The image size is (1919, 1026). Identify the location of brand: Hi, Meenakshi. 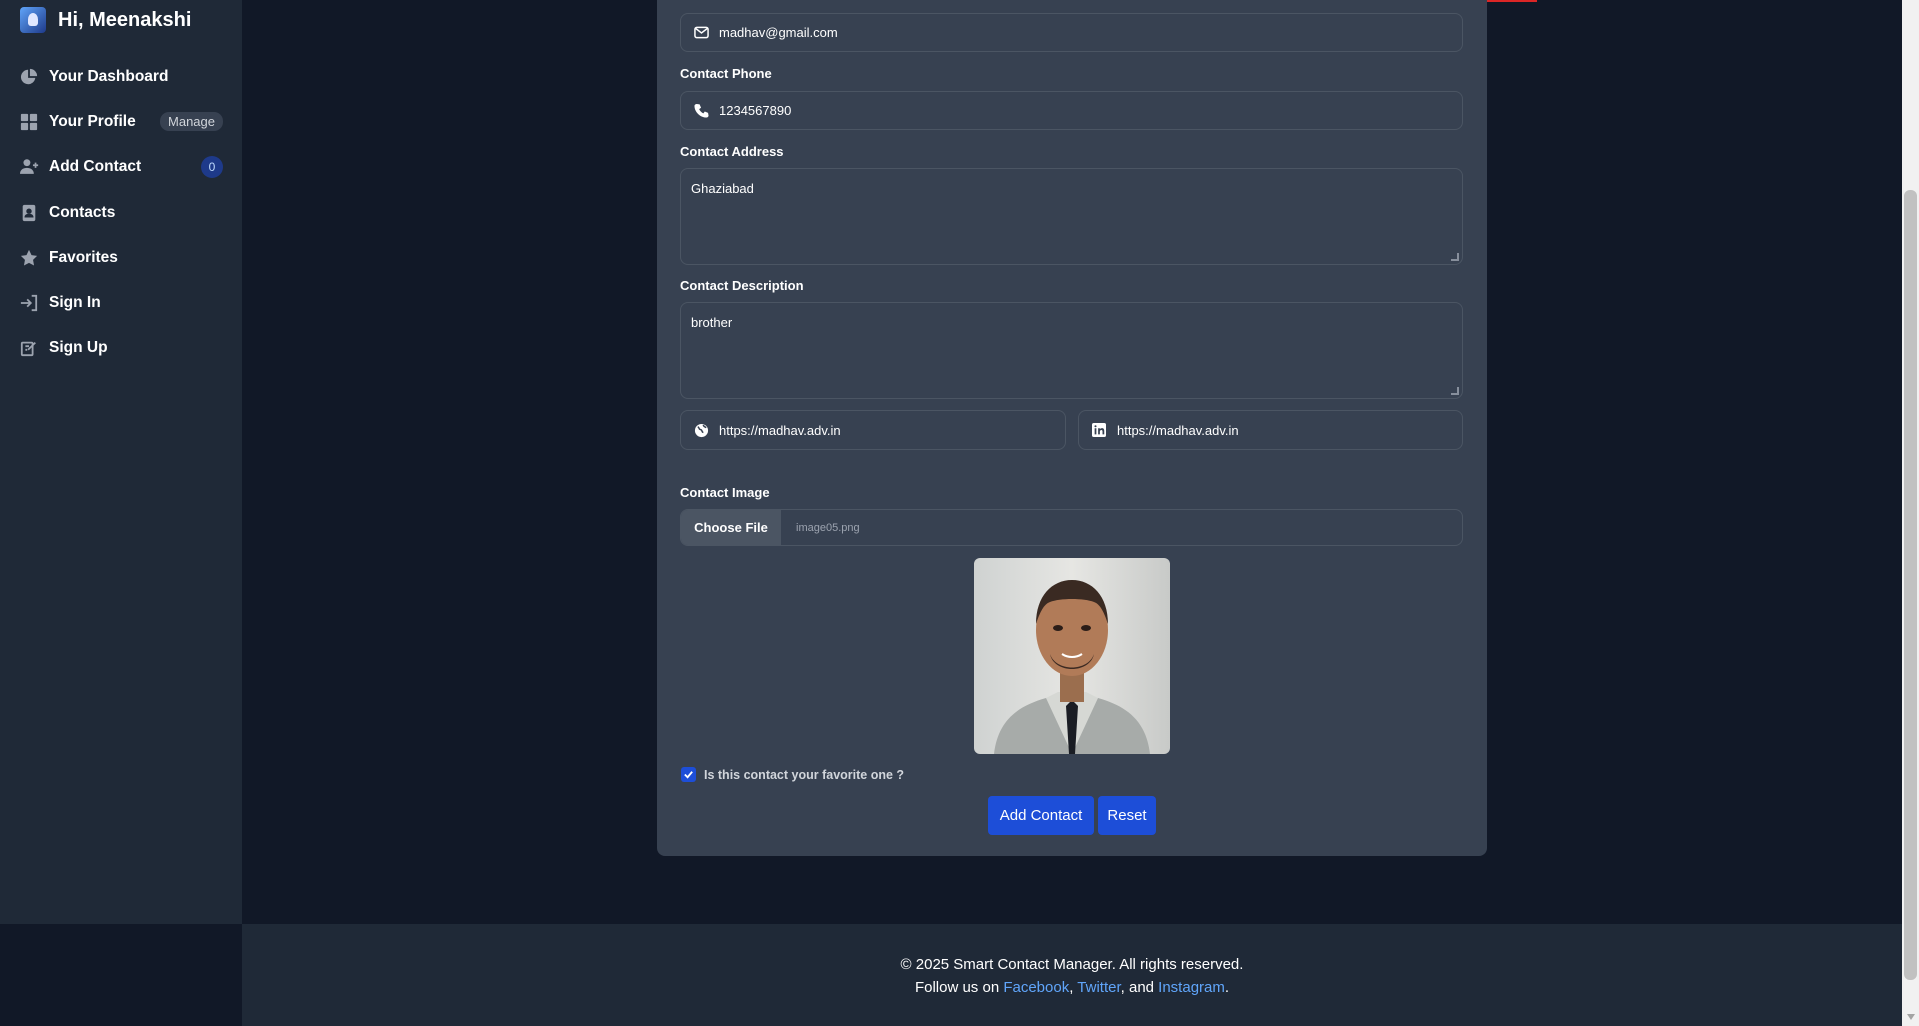
(105, 20).